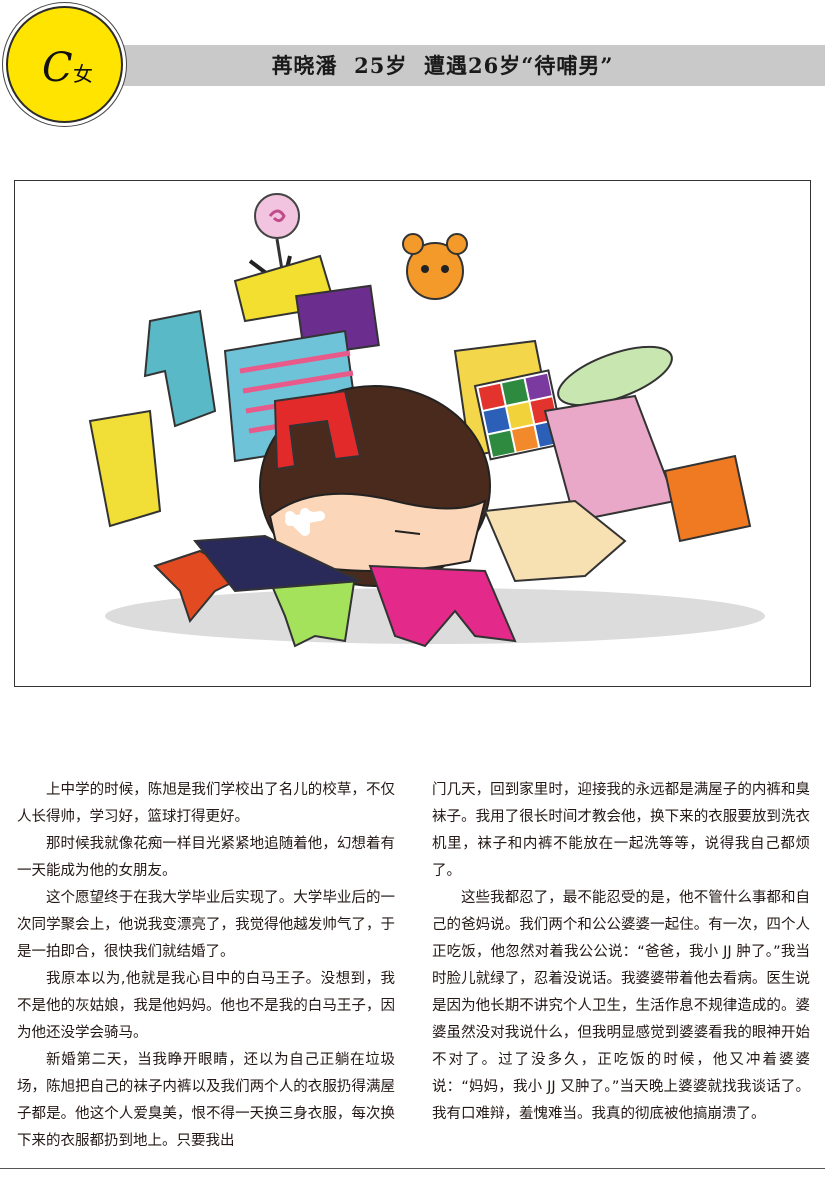  Describe the element at coordinates (412, 1168) in the screenshot. I see `bottom-rule` at that location.